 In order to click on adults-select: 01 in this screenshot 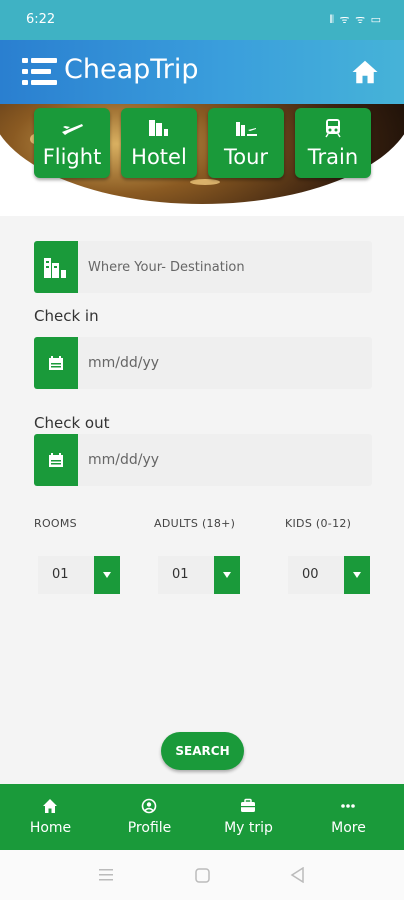, I will do `click(199, 575)`.